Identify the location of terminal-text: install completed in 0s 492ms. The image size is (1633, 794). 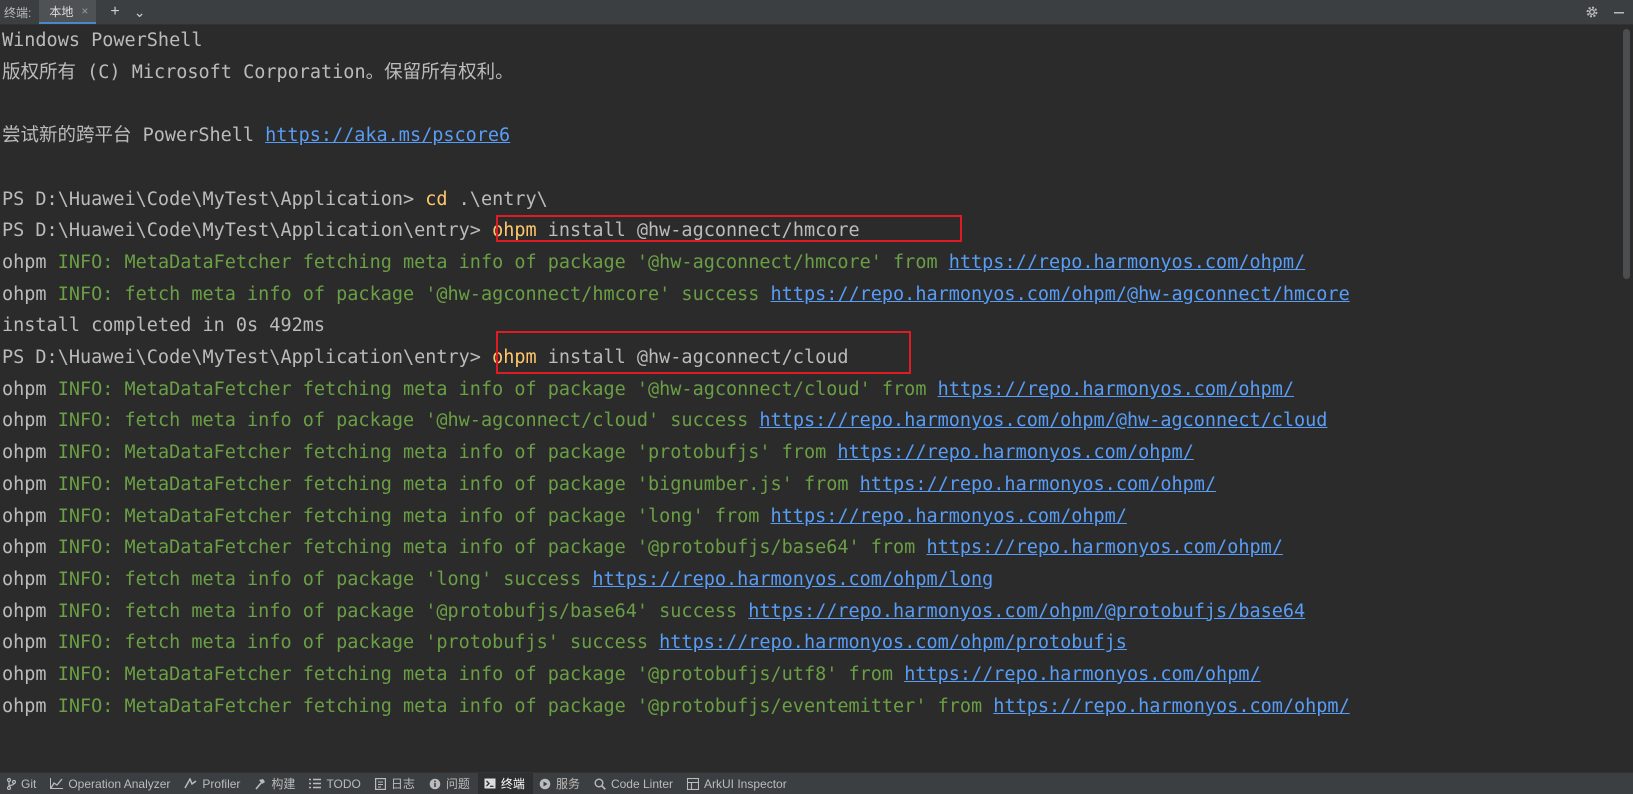
(164, 326).